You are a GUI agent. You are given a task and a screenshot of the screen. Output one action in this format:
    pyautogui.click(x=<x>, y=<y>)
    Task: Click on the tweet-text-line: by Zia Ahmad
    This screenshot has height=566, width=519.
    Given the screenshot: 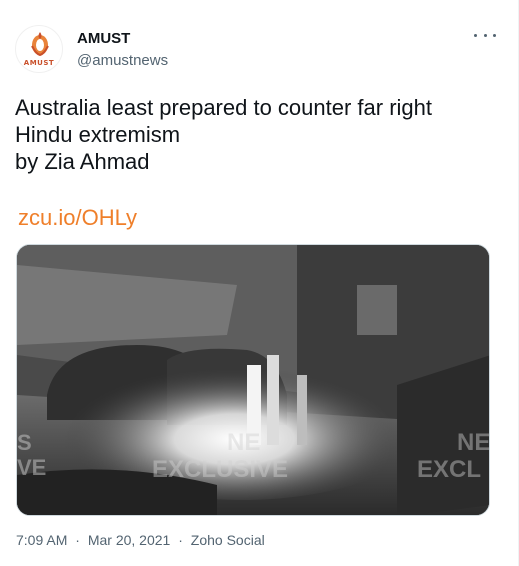 What is the action you would take?
    pyautogui.click(x=82, y=161)
    